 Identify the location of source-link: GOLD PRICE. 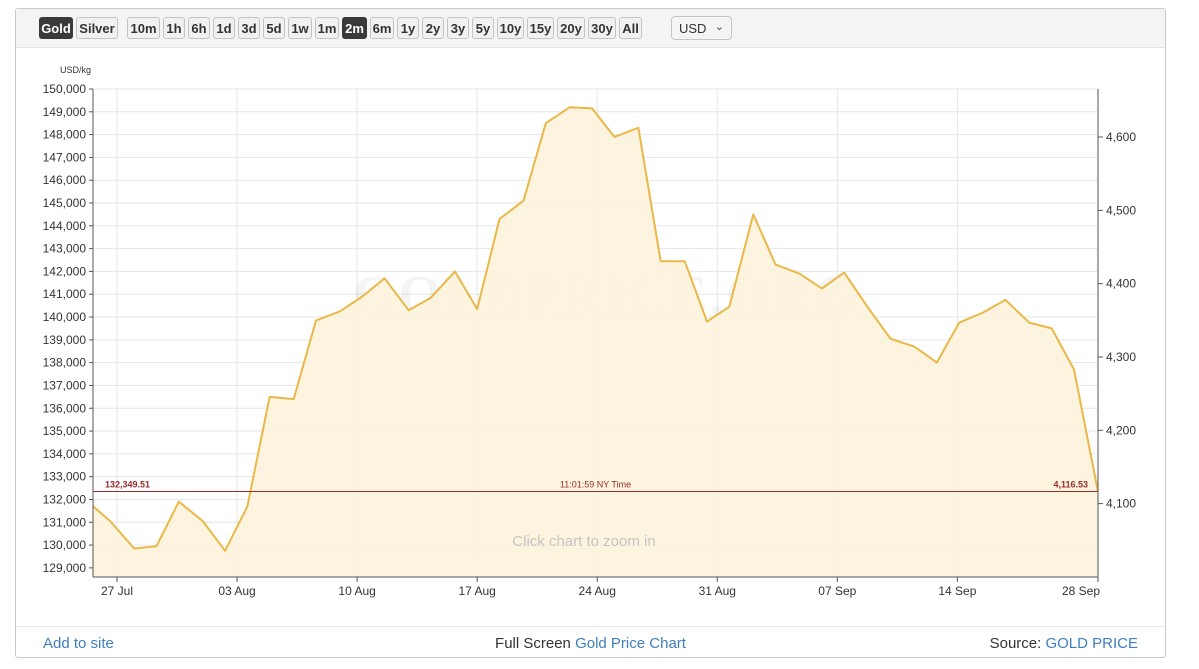
(1091, 643).